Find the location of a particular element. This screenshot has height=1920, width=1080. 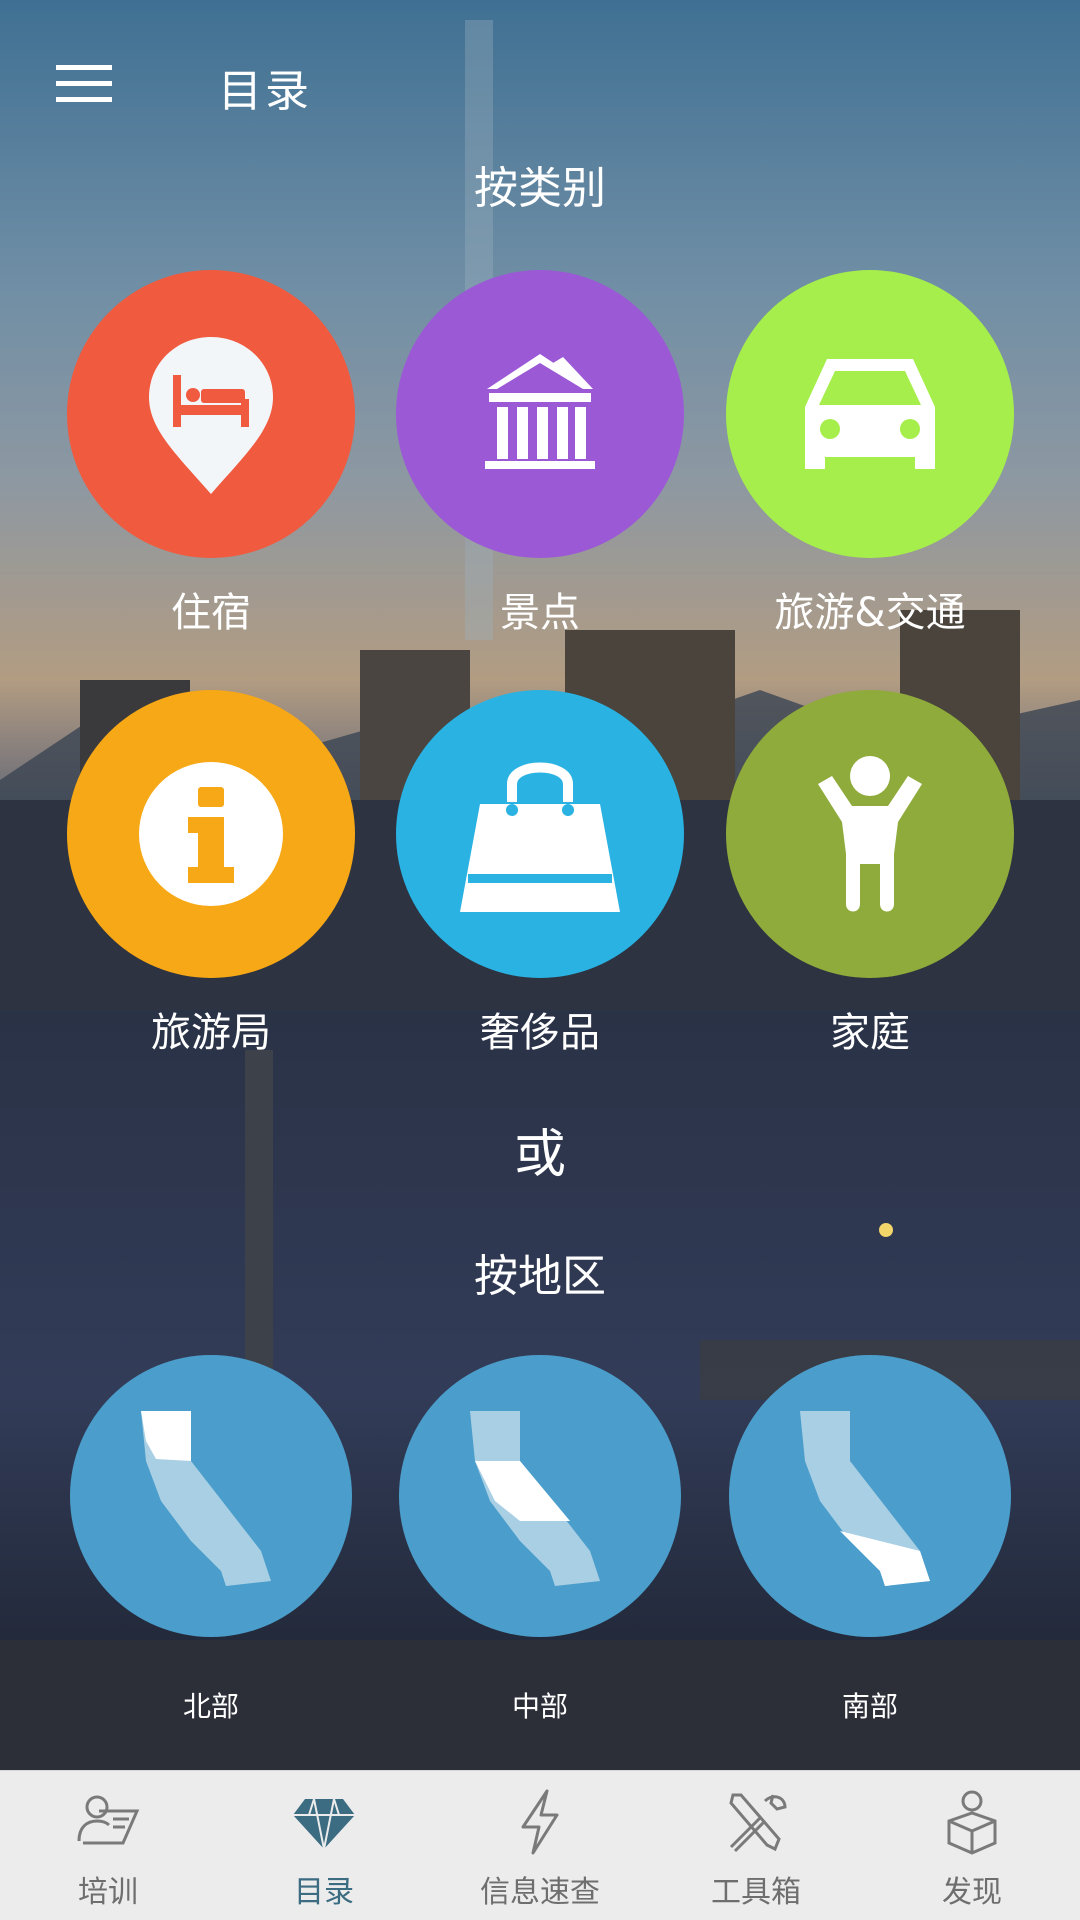

bottom-navigation: 培训 目录 信息速查 工具箱 发现 is located at coordinates (540, 1845).